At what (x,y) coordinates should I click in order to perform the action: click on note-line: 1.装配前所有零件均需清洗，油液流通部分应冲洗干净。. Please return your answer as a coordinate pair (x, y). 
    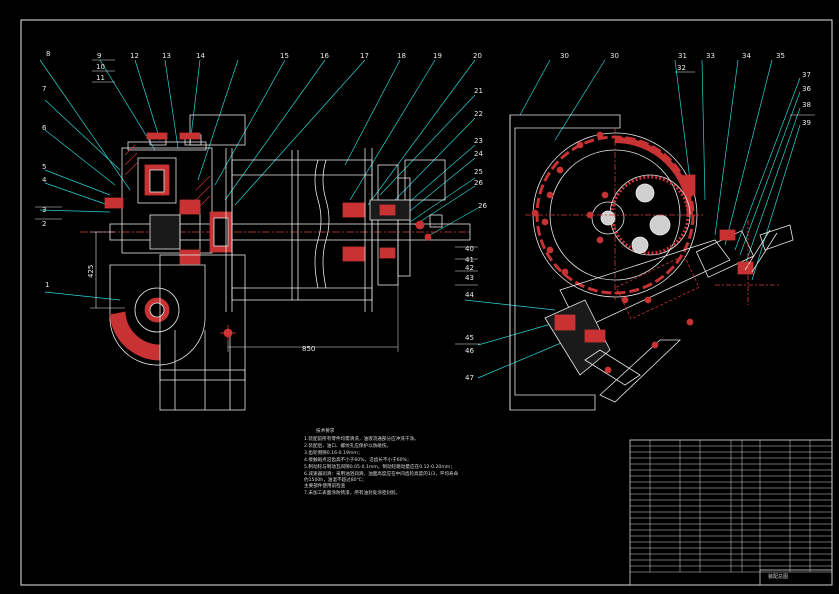
    Looking at the image, I should click on (361, 438).